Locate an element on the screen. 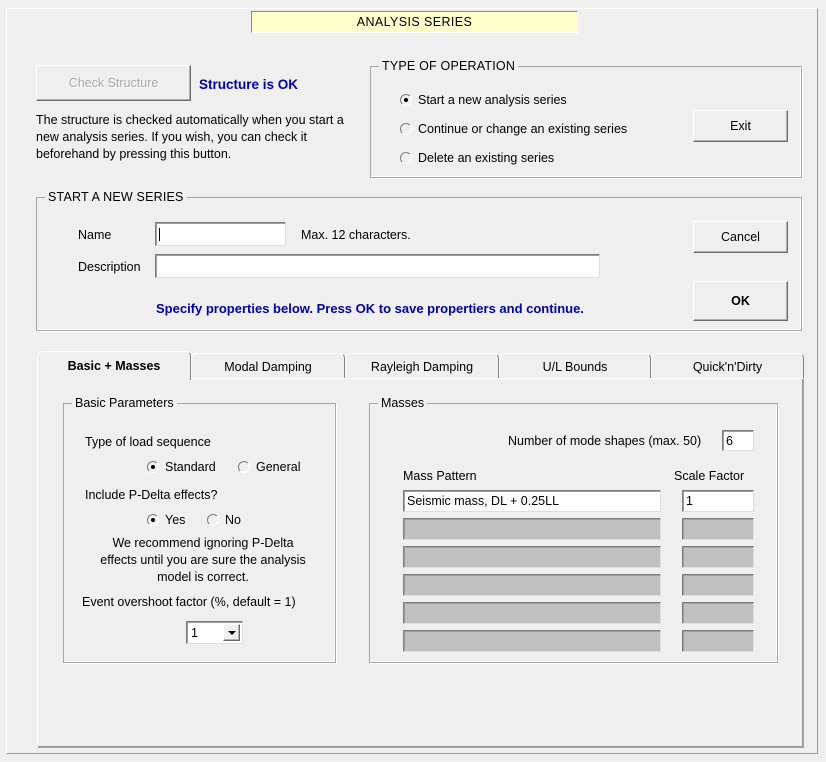 This screenshot has width=826, height=762. radio-pdelta-no: No is located at coordinates (224, 520).